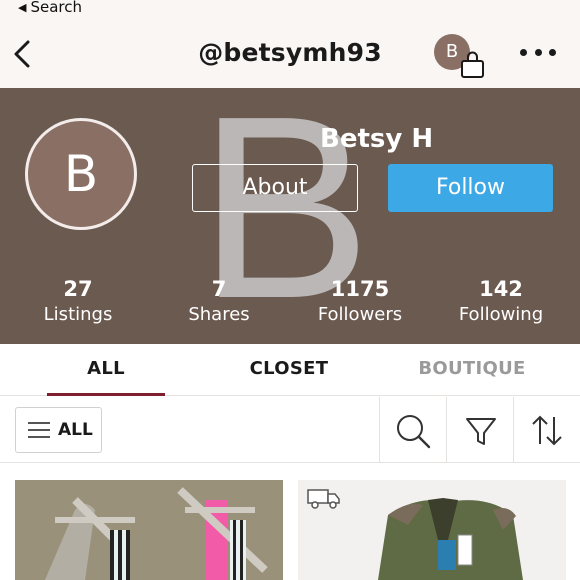  I want to click on filter-icon, so click(481, 431).